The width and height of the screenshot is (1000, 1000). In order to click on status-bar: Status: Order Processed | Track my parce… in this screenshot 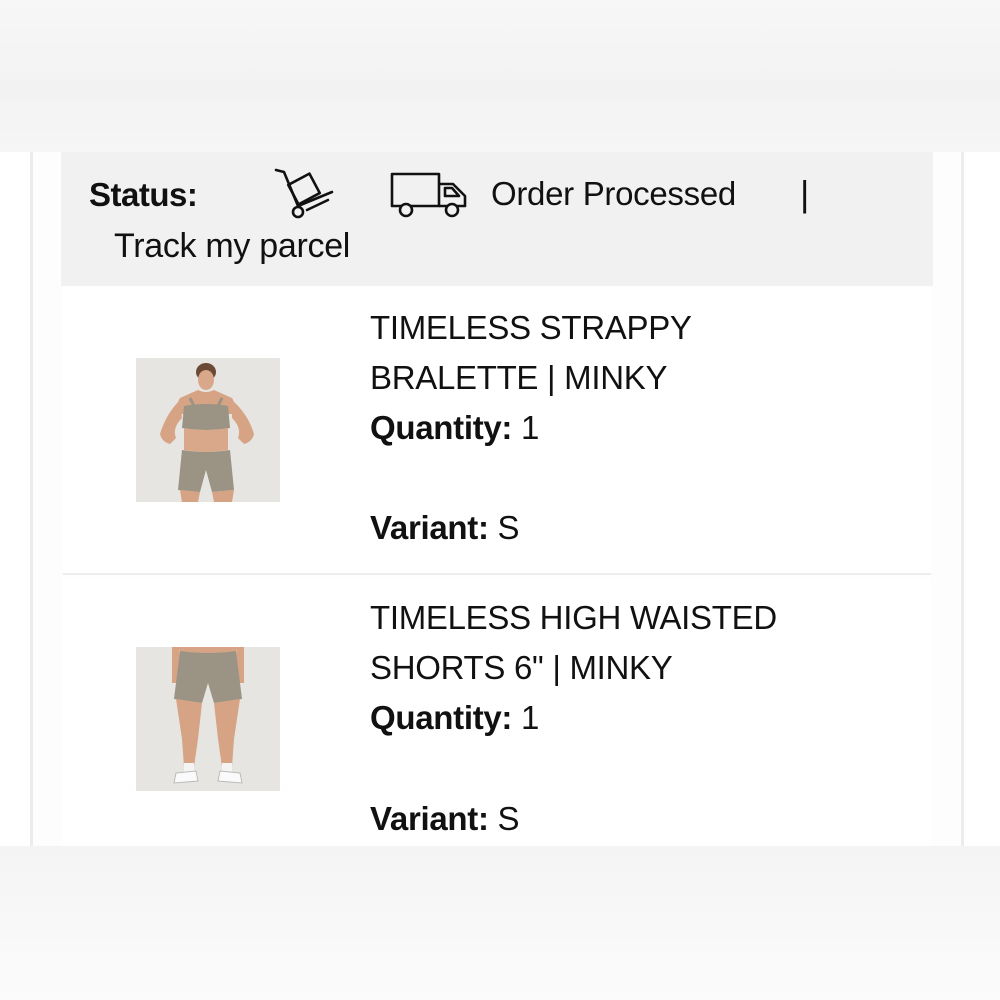, I will do `click(497, 219)`.